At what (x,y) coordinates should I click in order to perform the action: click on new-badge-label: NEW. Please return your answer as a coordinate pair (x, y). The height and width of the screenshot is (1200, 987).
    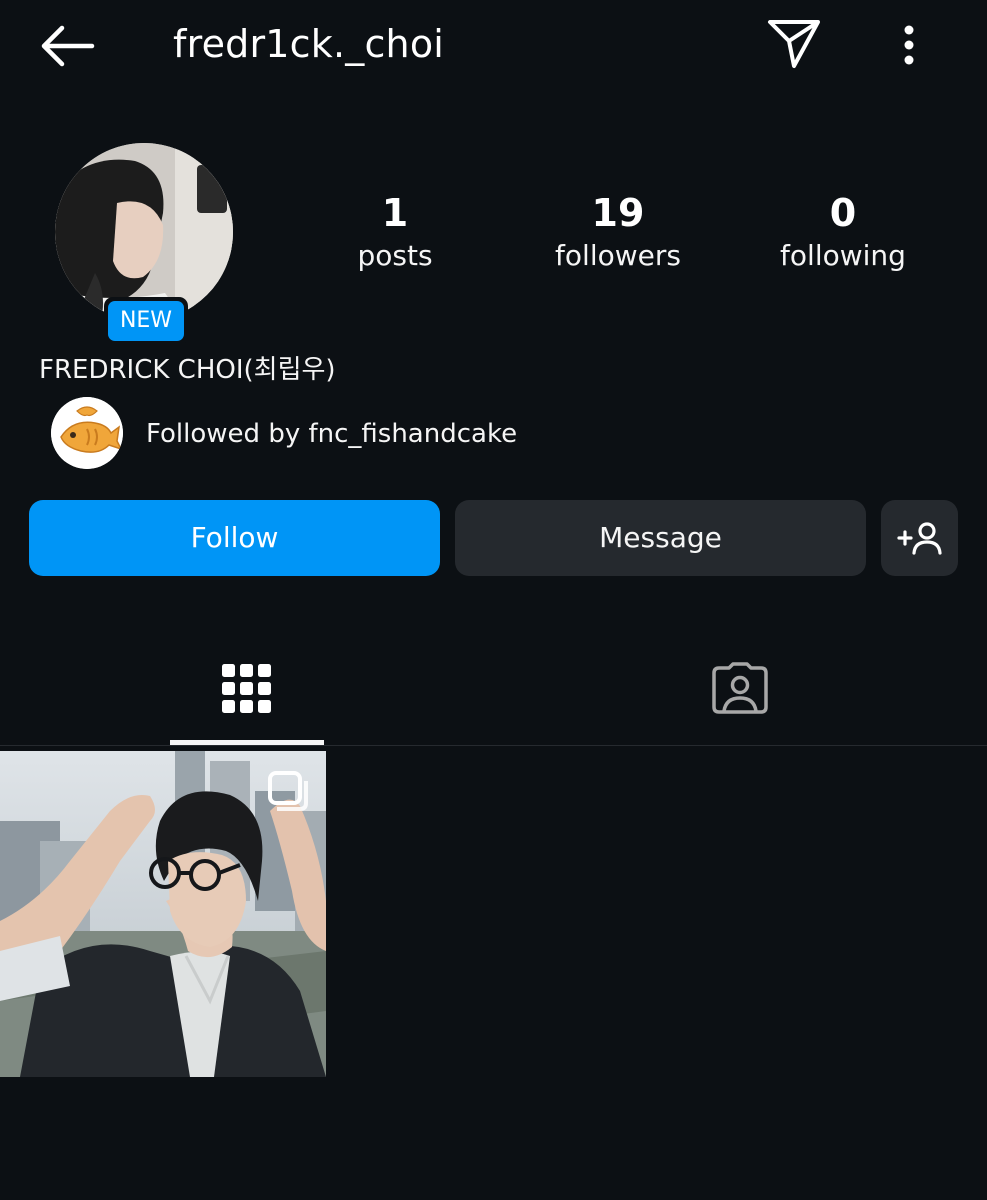
    Looking at the image, I should click on (146, 321).